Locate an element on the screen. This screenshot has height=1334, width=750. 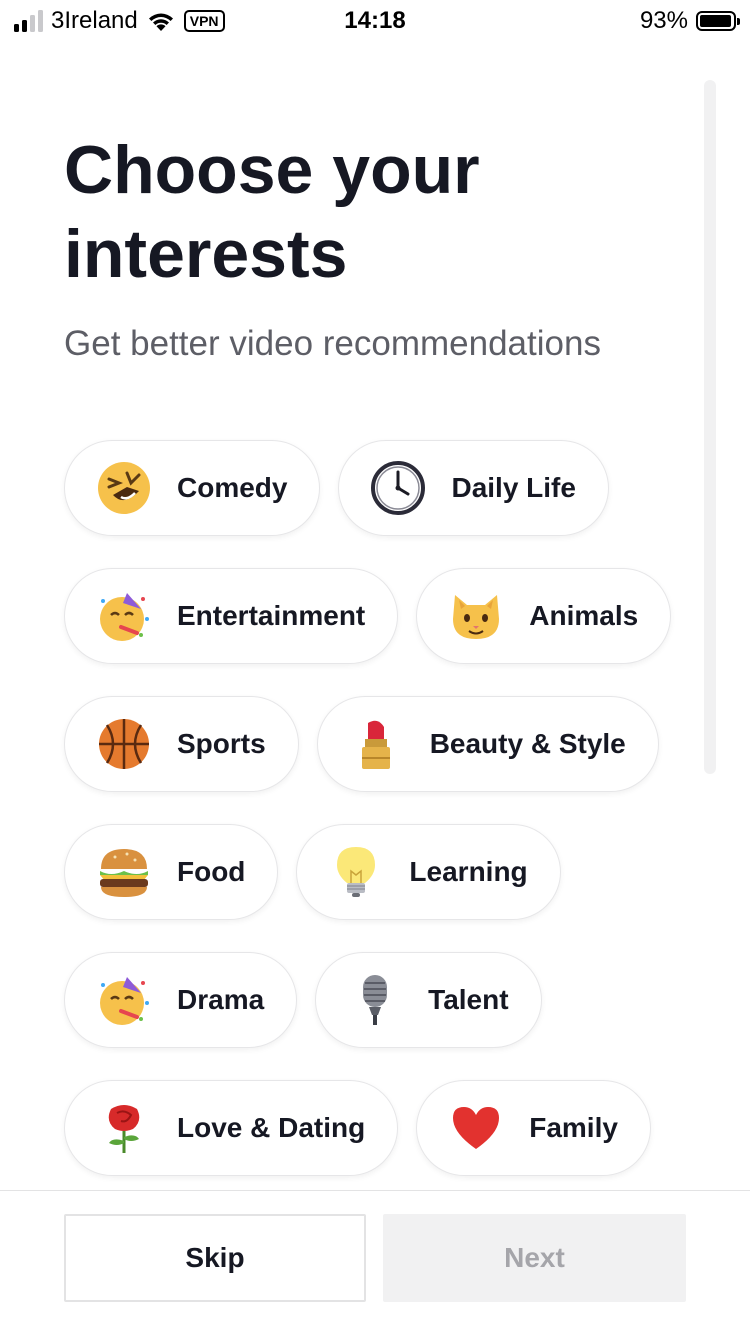
heart-icon is located at coordinates (476, 1128).